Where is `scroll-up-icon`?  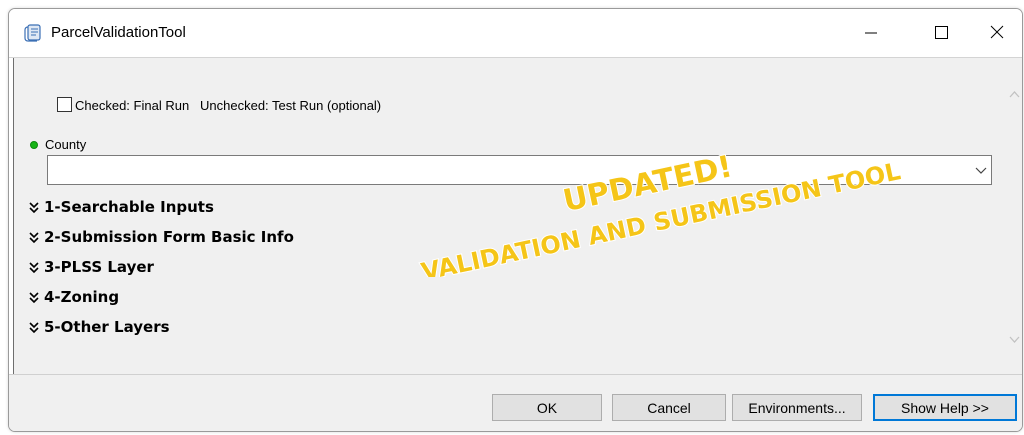 scroll-up-icon is located at coordinates (1014, 94).